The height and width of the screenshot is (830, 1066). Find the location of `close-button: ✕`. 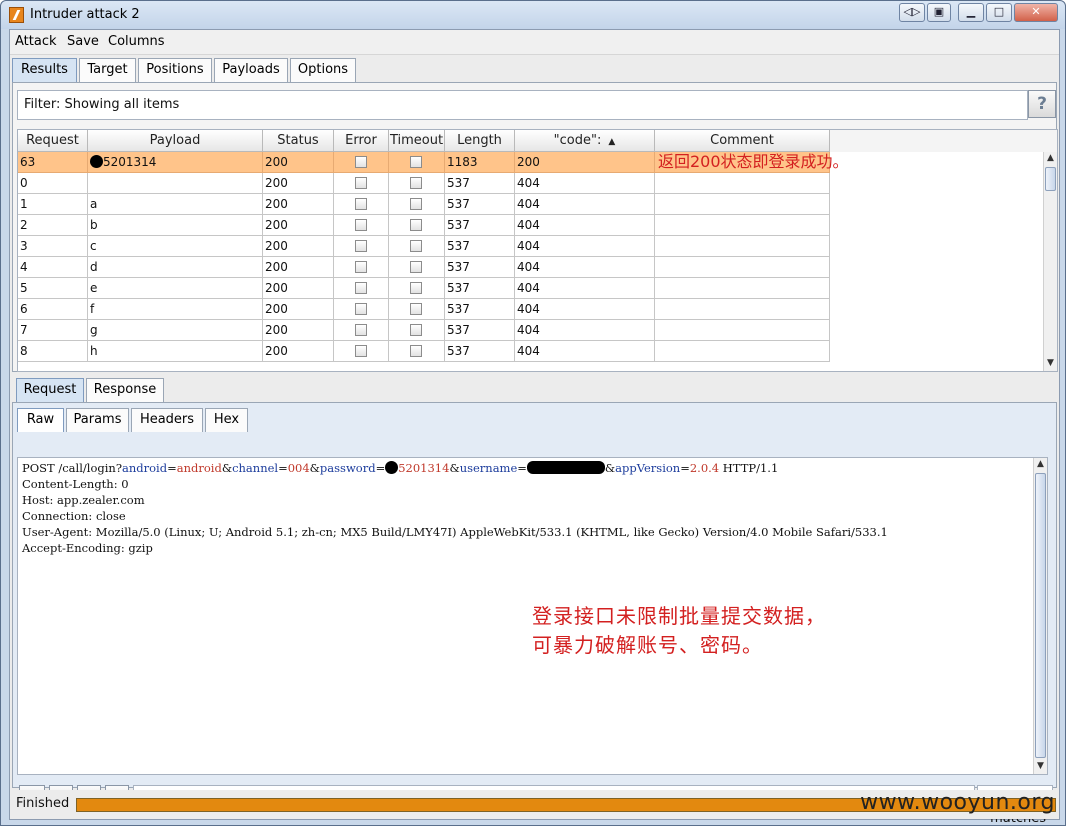

close-button: ✕ is located at coordinates (1036, 12).